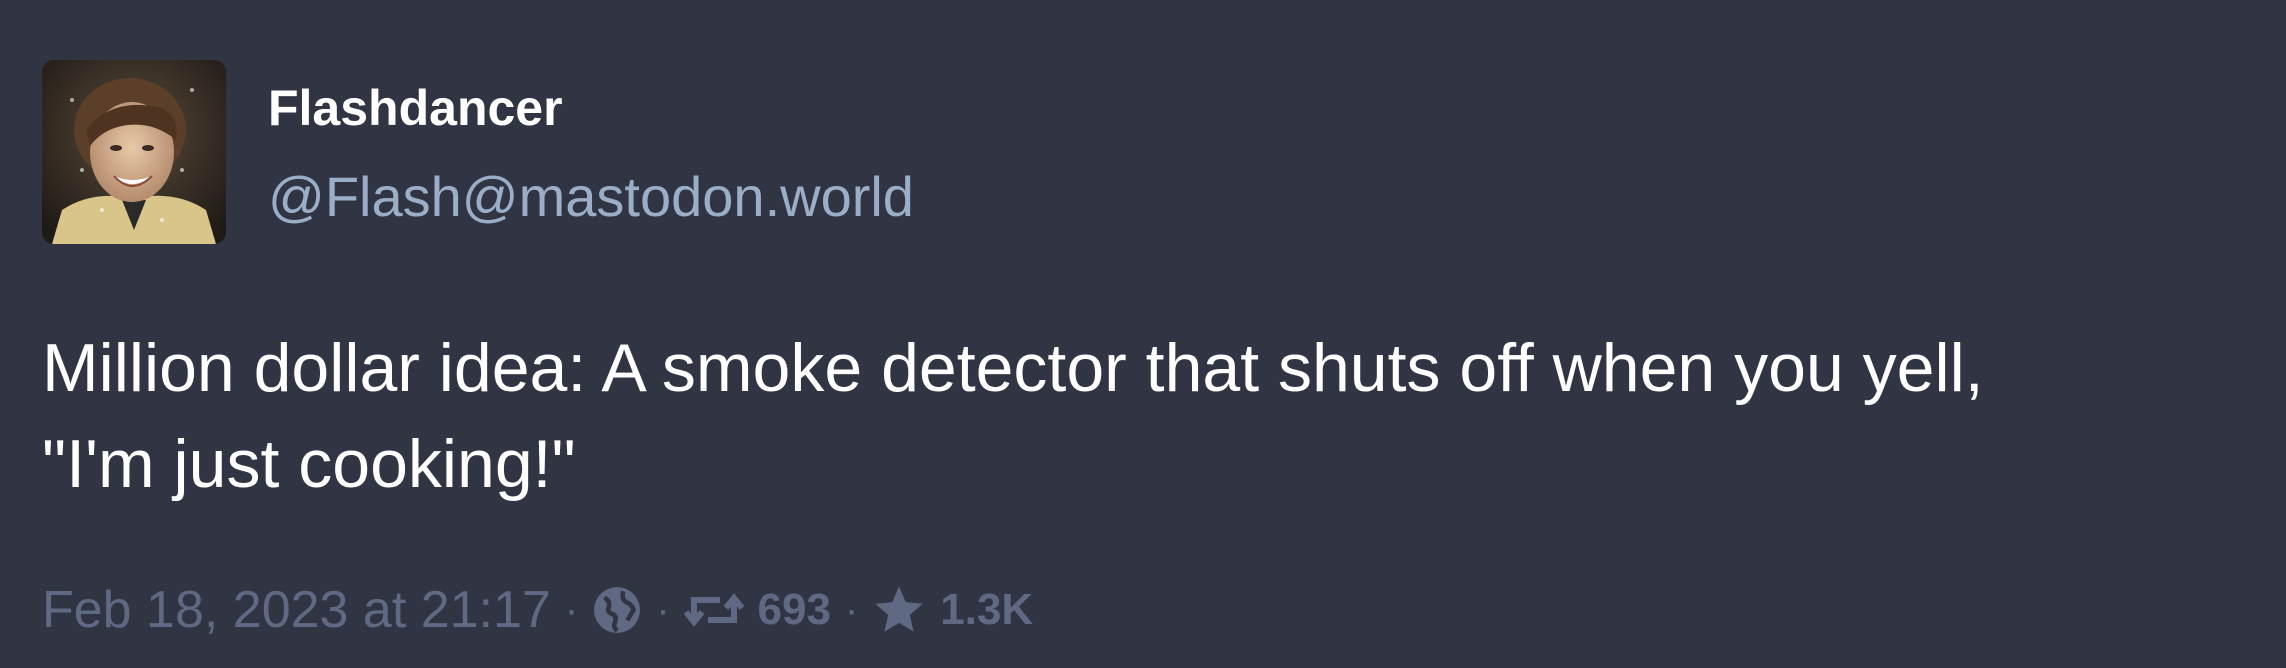 The width and height of the screenshot is (2286, 668). Describe the element at coordinates (794, 609) in the screenshot. I see `boost-count: 693` at that location.